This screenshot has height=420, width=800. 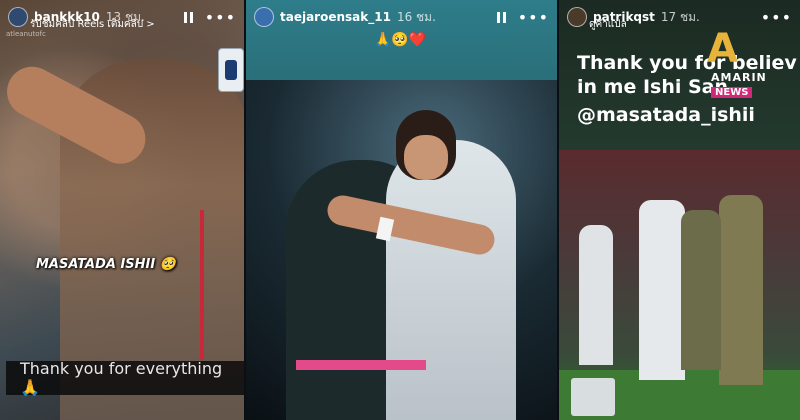 What do you see at coordinates (748, 66) in the screenshot?
I see `amarin-news-logo: A AMARIN NEWS` at bounding box center [748, 66].